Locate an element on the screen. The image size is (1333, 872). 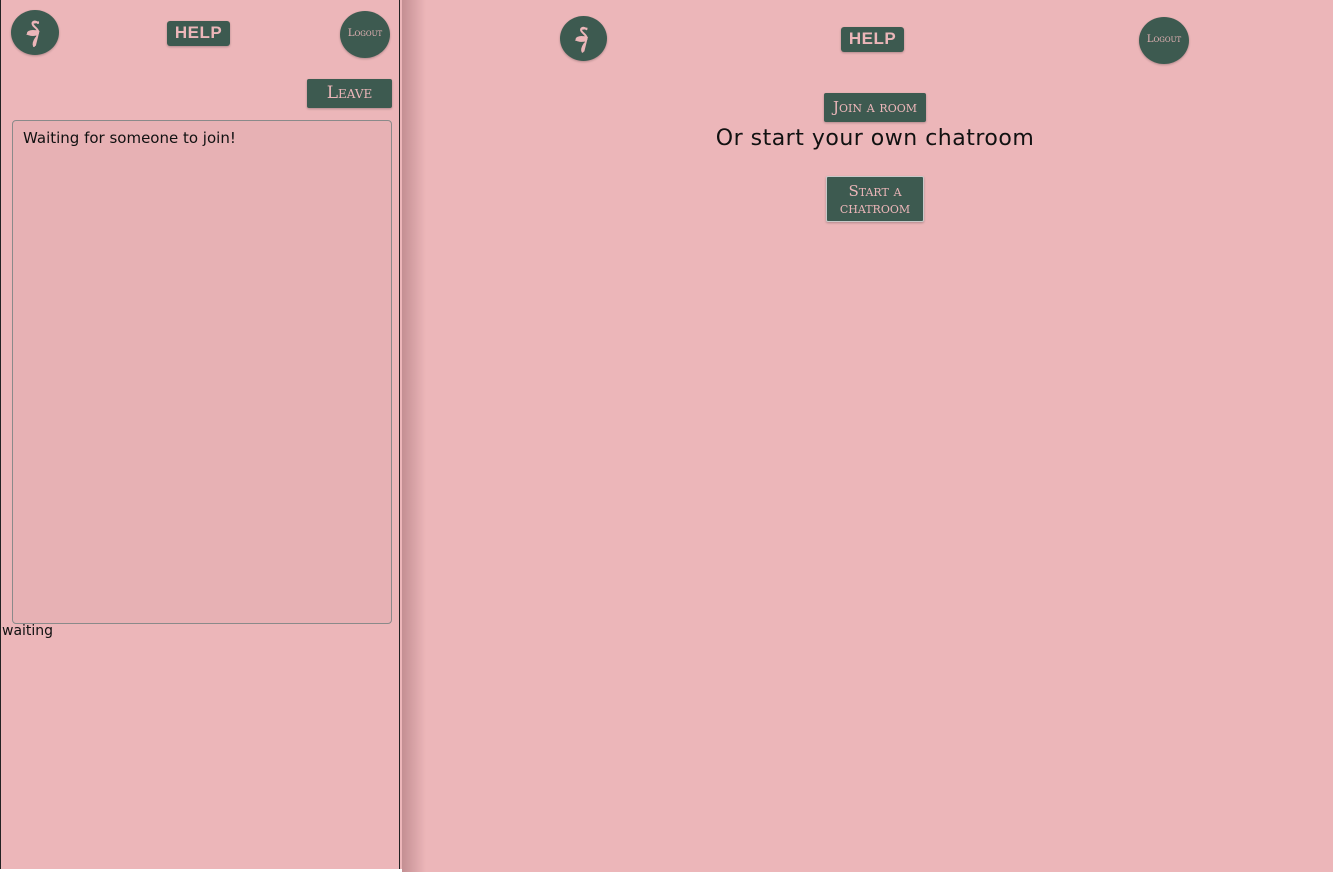
leave-button: Leave is located at coordinates (349, 93).